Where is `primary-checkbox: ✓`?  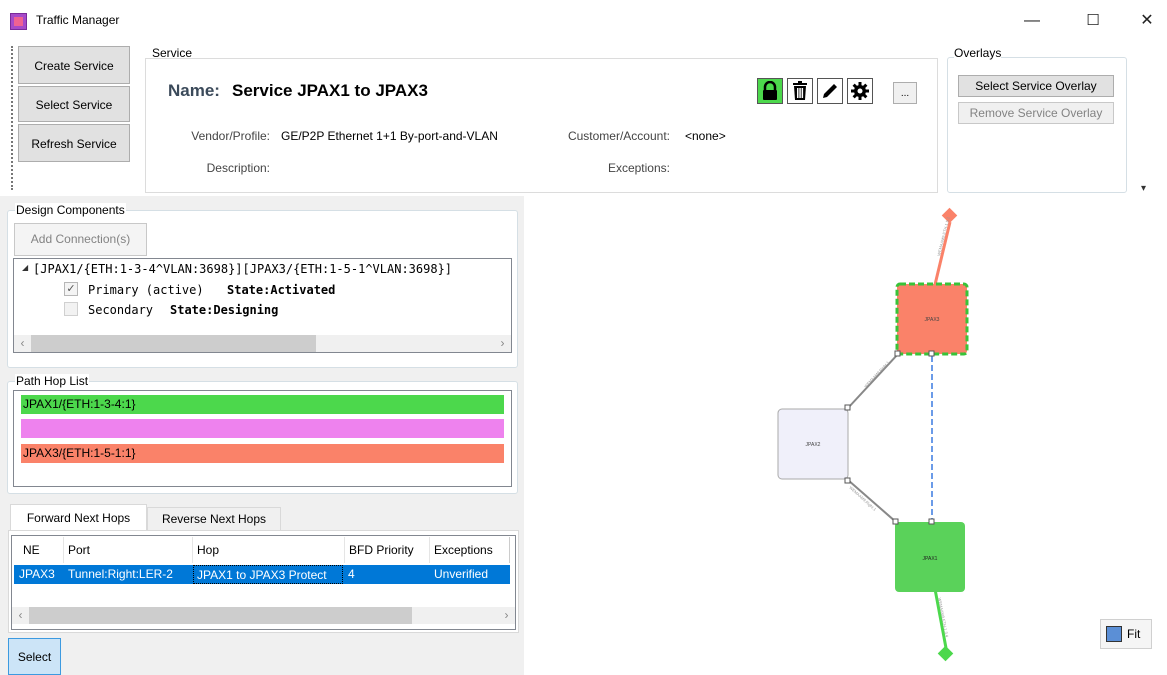 primary-checkbox: ✓ is located at coordinates (71, 289).